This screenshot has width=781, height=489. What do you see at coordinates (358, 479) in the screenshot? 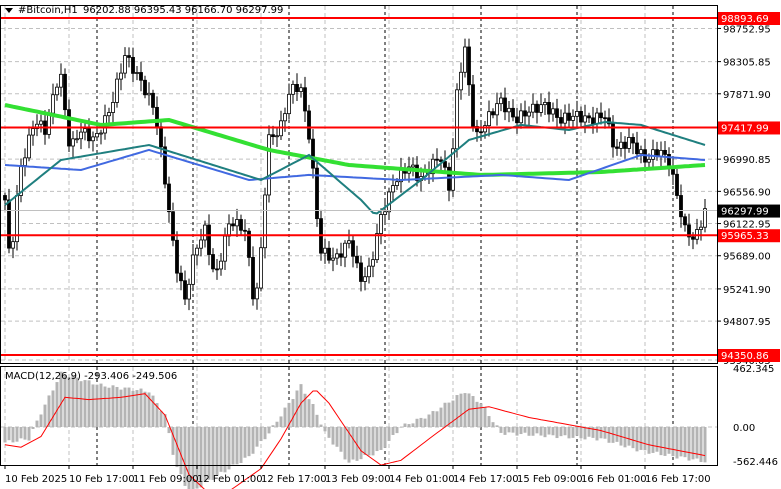
I see `time-tick-label: 13 Feb 09:00` at bounding box center [358, 479].